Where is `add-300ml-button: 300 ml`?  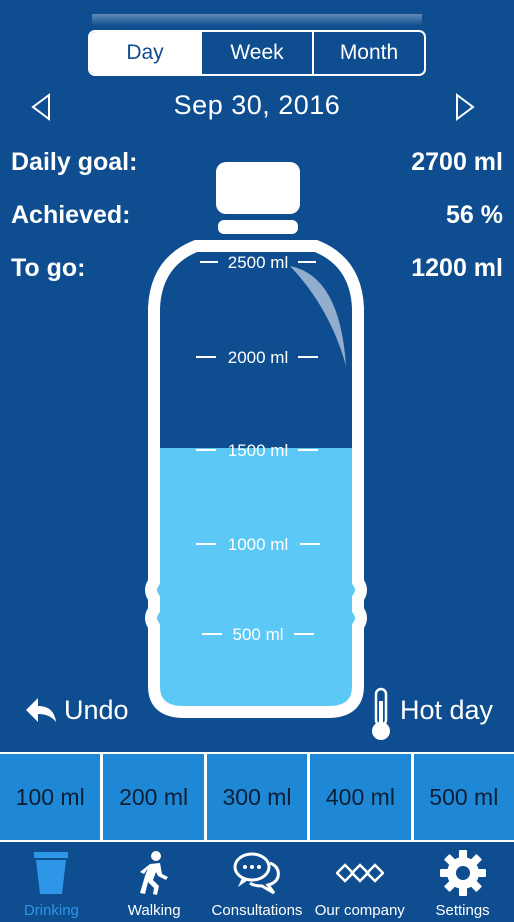
add-300ml-button: 300 ml is located at coordinates (257, 797).